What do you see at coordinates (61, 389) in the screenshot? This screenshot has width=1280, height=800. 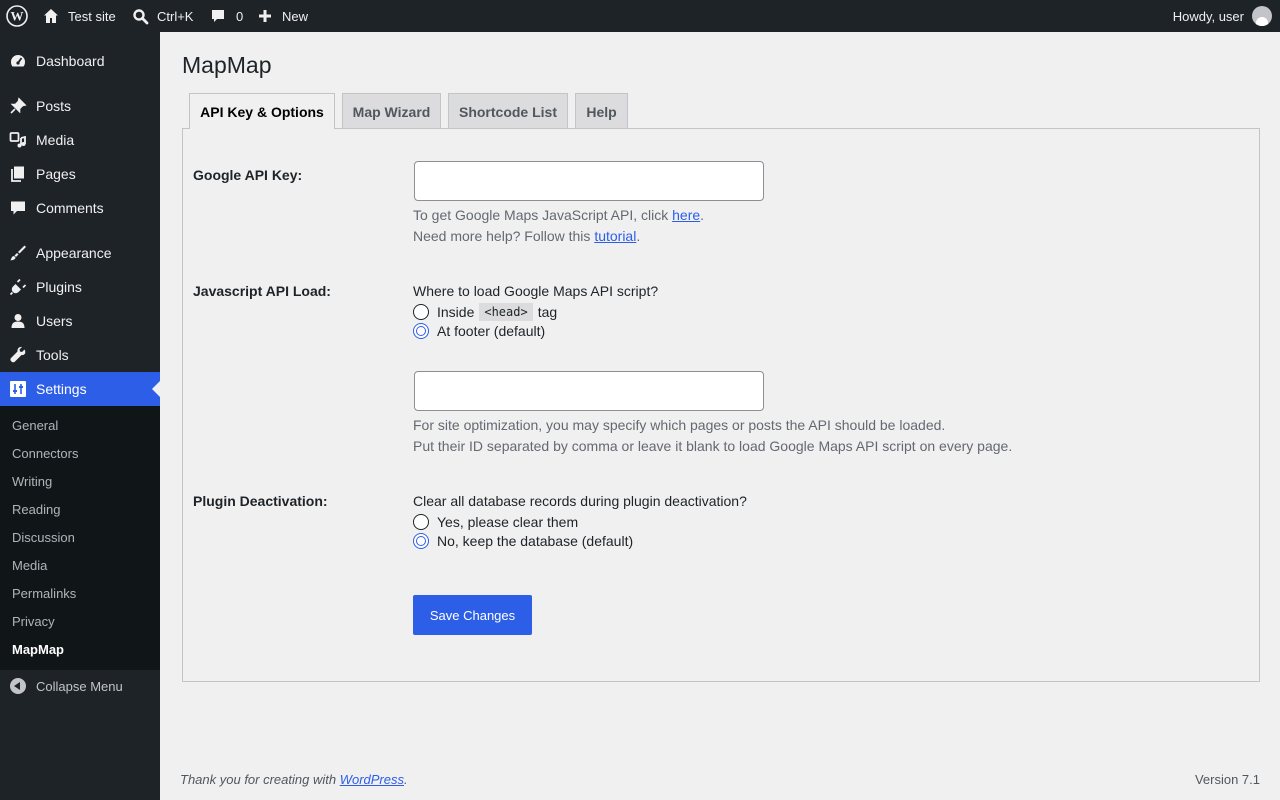 I see `sidebar-item-label: Settings` at bounding box center [61, 389].